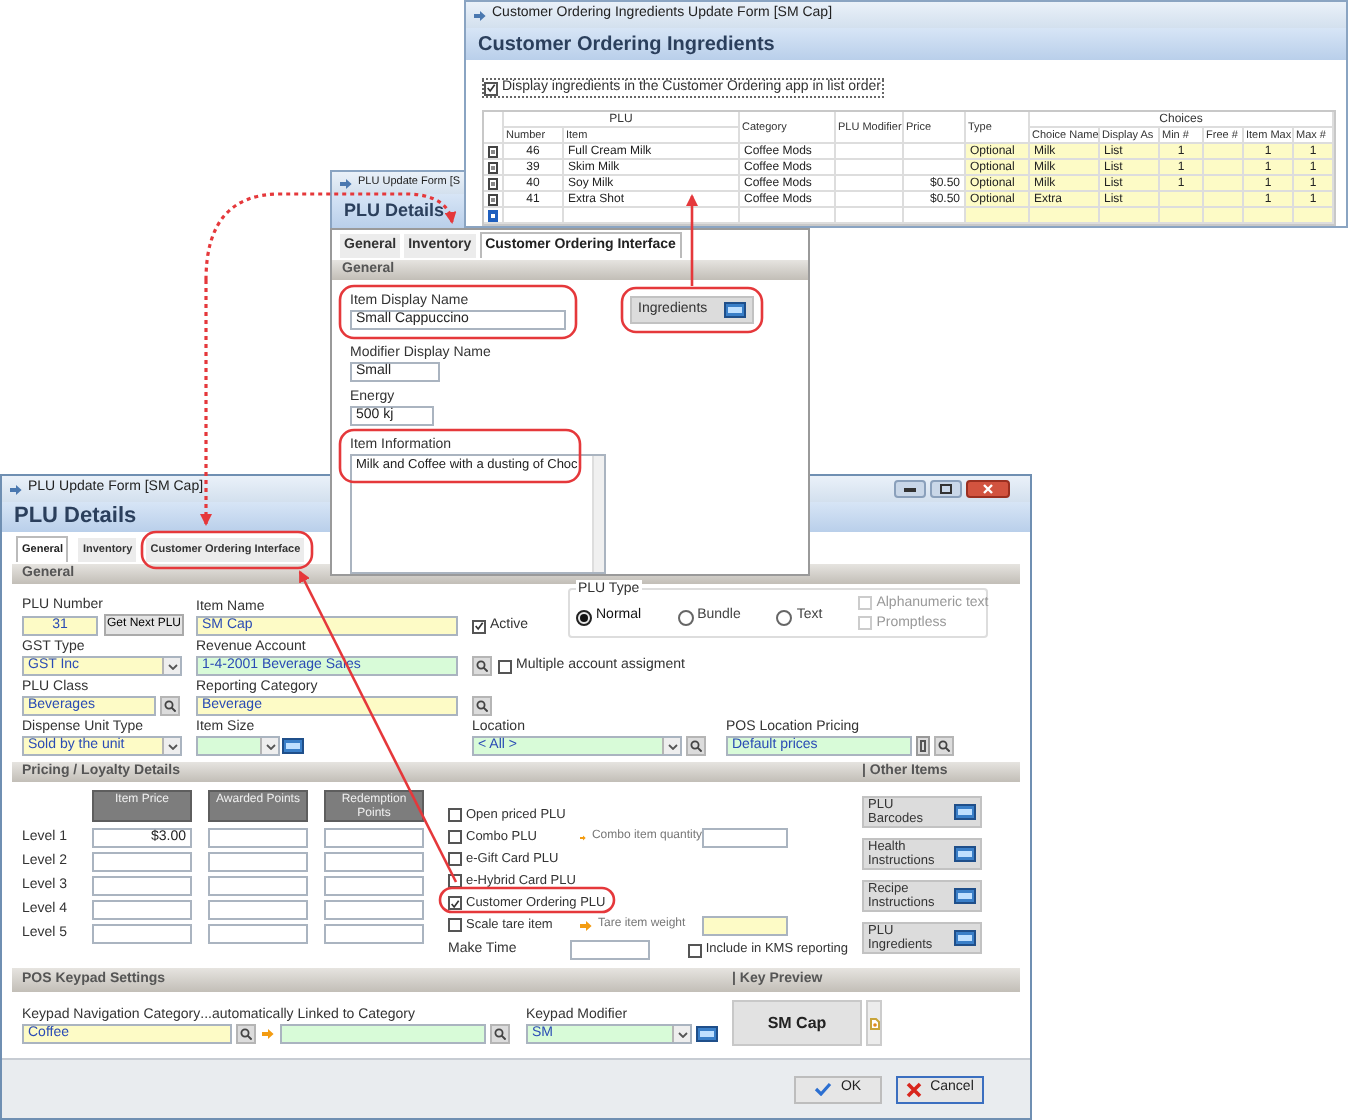  I want to click on spin-button, so click(923, 746).